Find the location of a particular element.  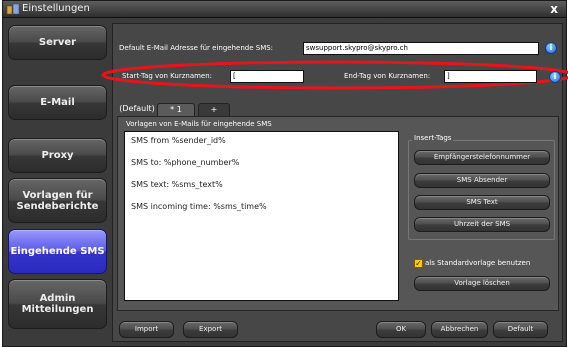

sidebar-item-email: E-Mail is located at coordinates (57, 102).